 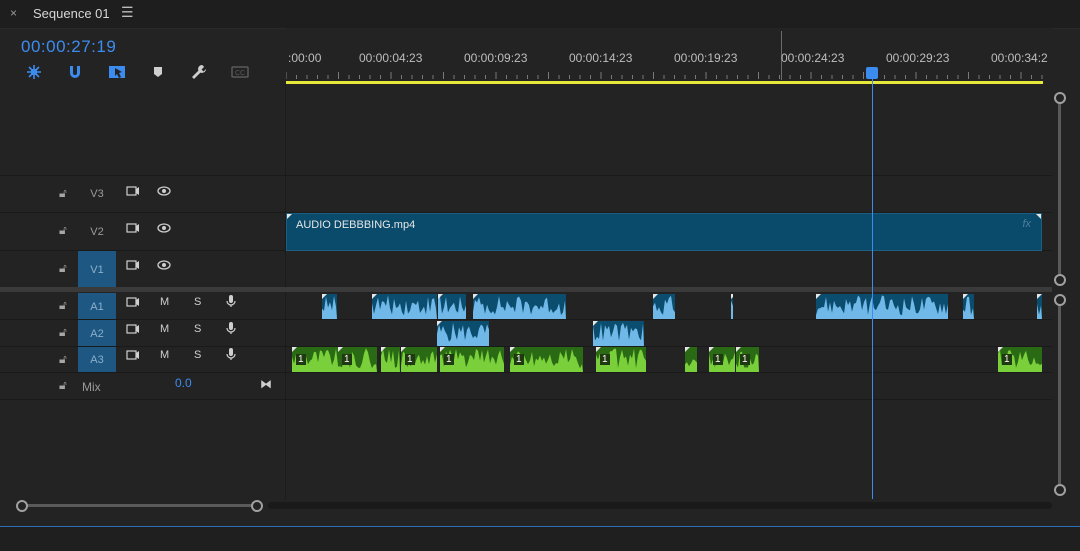 I want to click on track-id-v2: V2, so click(x=97, y=232).